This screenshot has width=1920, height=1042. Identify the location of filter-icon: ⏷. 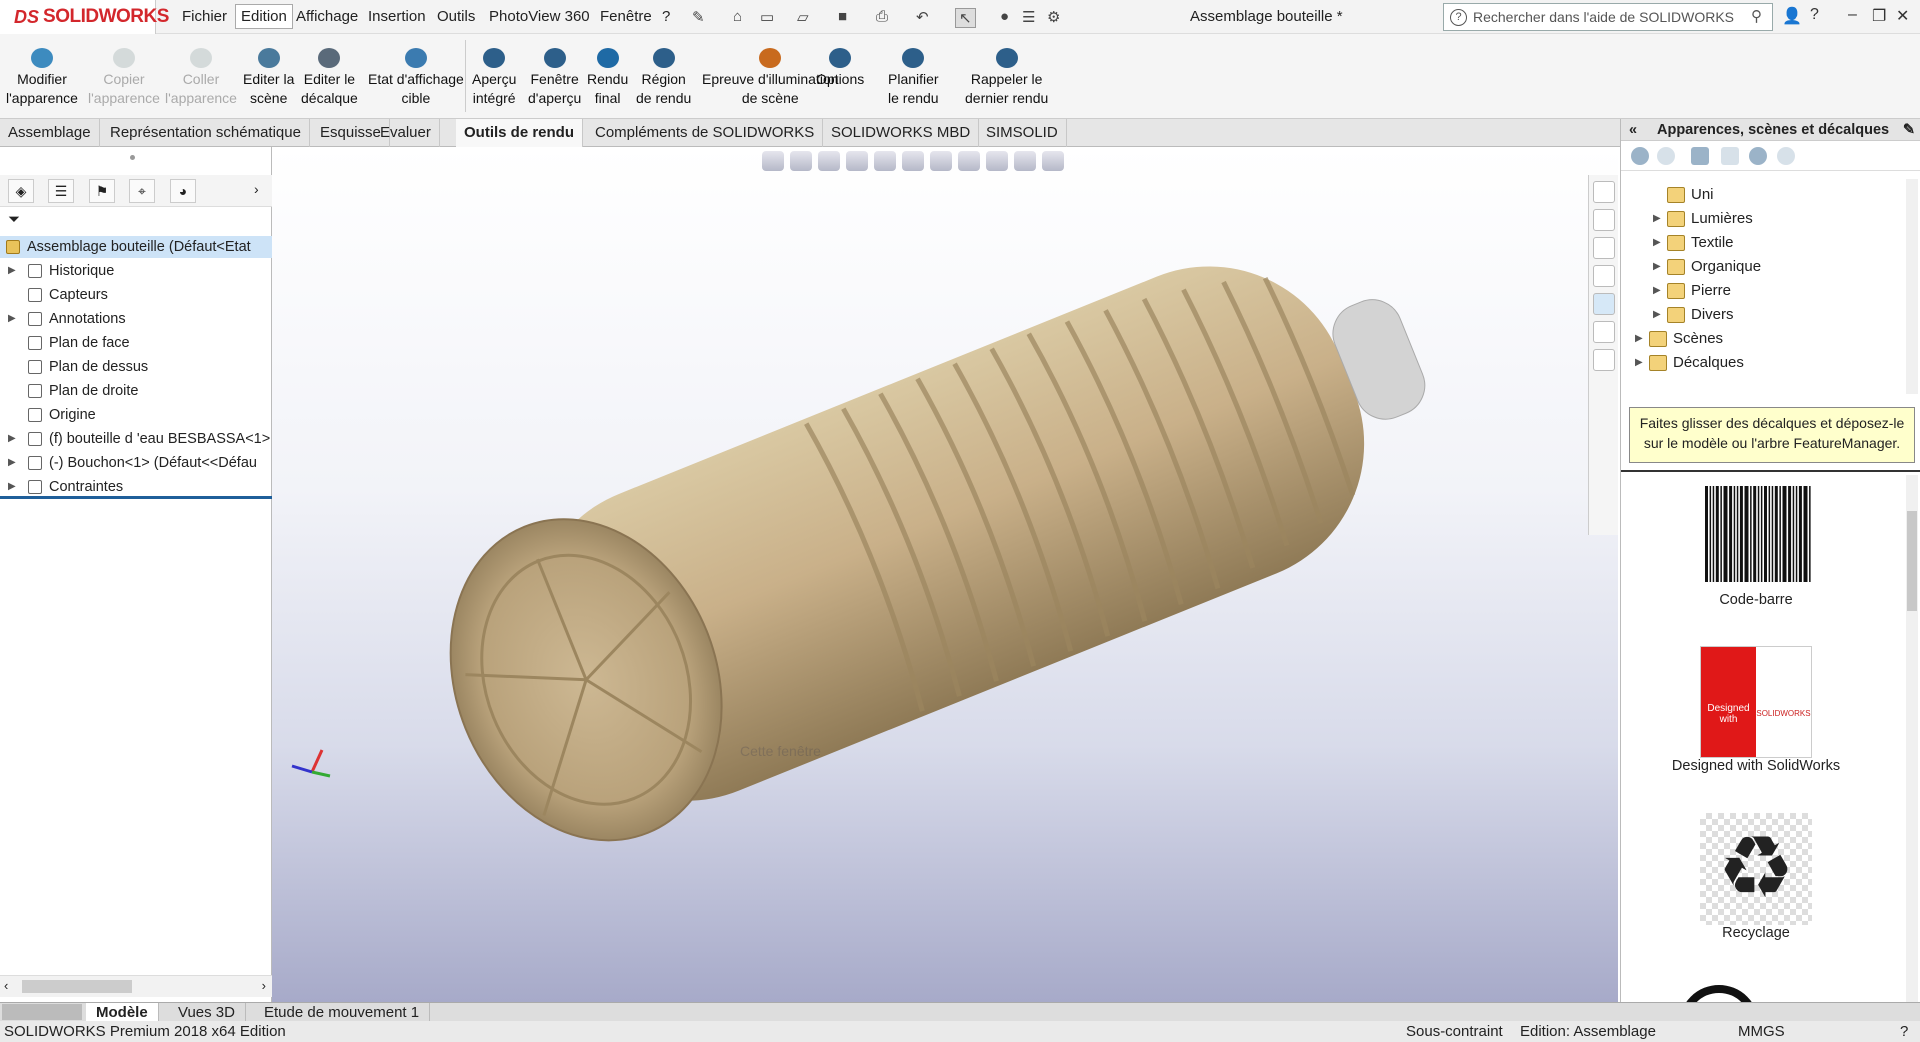
(14, 219).